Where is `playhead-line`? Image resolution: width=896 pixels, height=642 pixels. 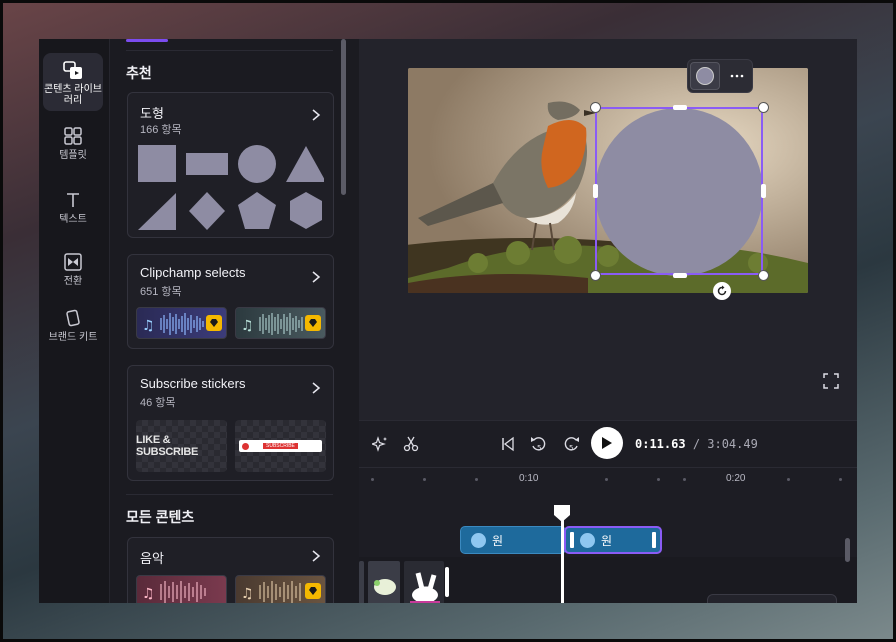
playhead-line is located at coordinates (562, 557).